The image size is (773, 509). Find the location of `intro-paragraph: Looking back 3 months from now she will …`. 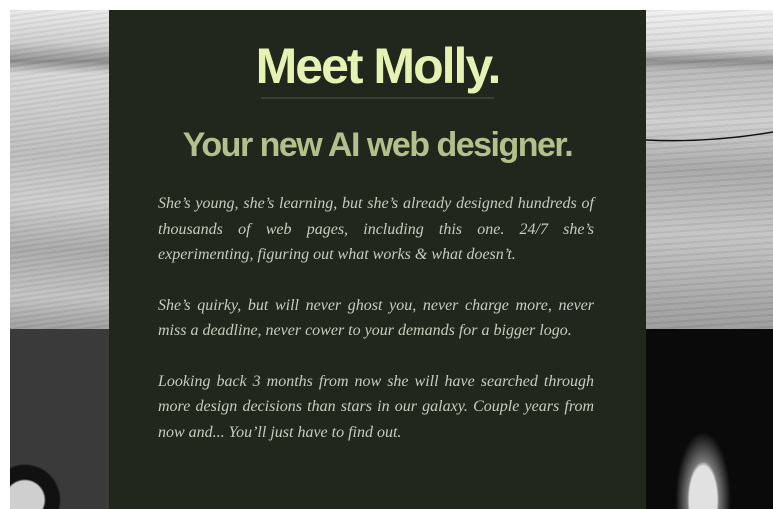

intro-paragraph: Looking back 3 months from now she will … is located at coordinates (376, 406).